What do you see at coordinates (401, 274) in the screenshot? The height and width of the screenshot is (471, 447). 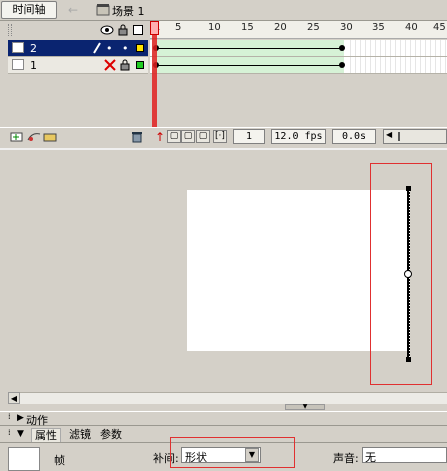 I see `highlight-box-shape` at bounding box center [401, 274].